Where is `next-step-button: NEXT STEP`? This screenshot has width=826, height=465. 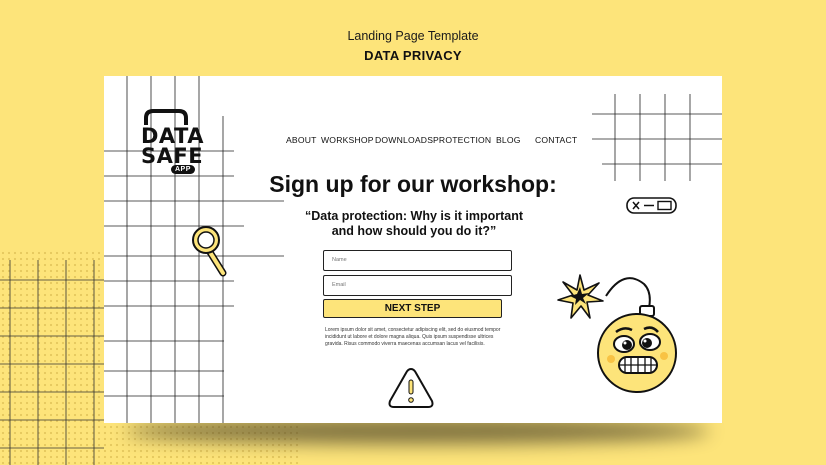
next-step-button: NEXT STEP is located at coordinates (412, 308).